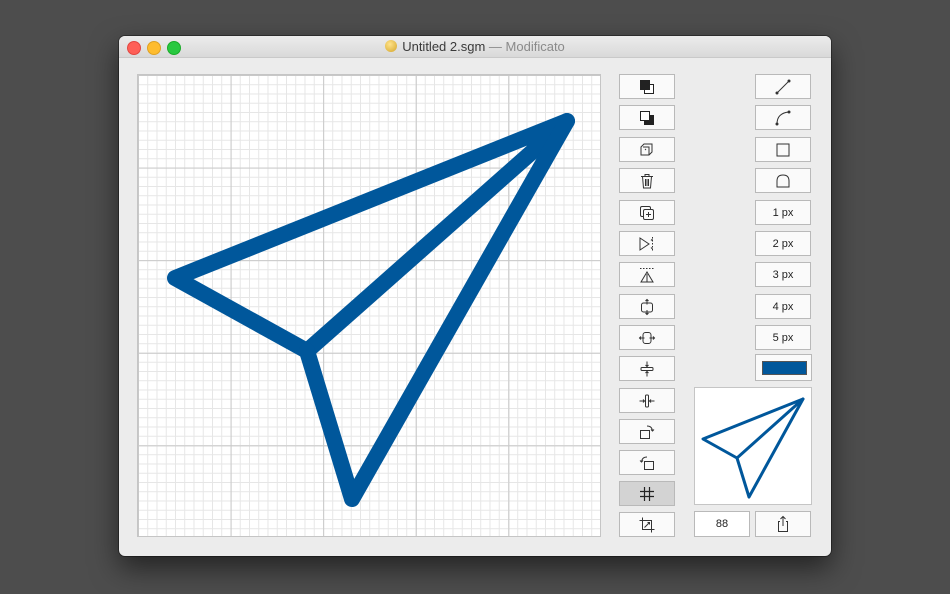 The image size is (950, 594). I want to click on flip-vertical-icon, so click(647, 274).